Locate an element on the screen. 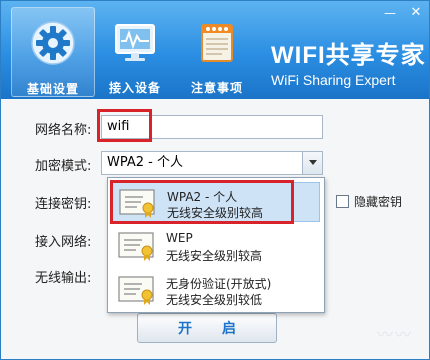 This screenshot has width=430, height=360. window-controls: — ✕ is located at coordinates (403, 13).